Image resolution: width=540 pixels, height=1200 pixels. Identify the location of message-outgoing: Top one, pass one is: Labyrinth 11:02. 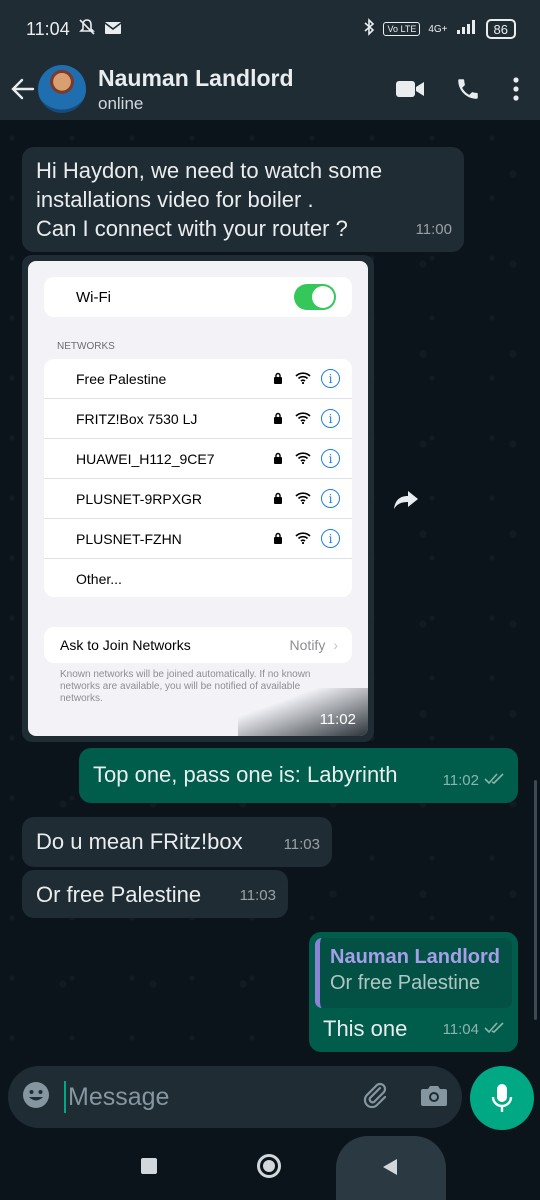
(298, 775).